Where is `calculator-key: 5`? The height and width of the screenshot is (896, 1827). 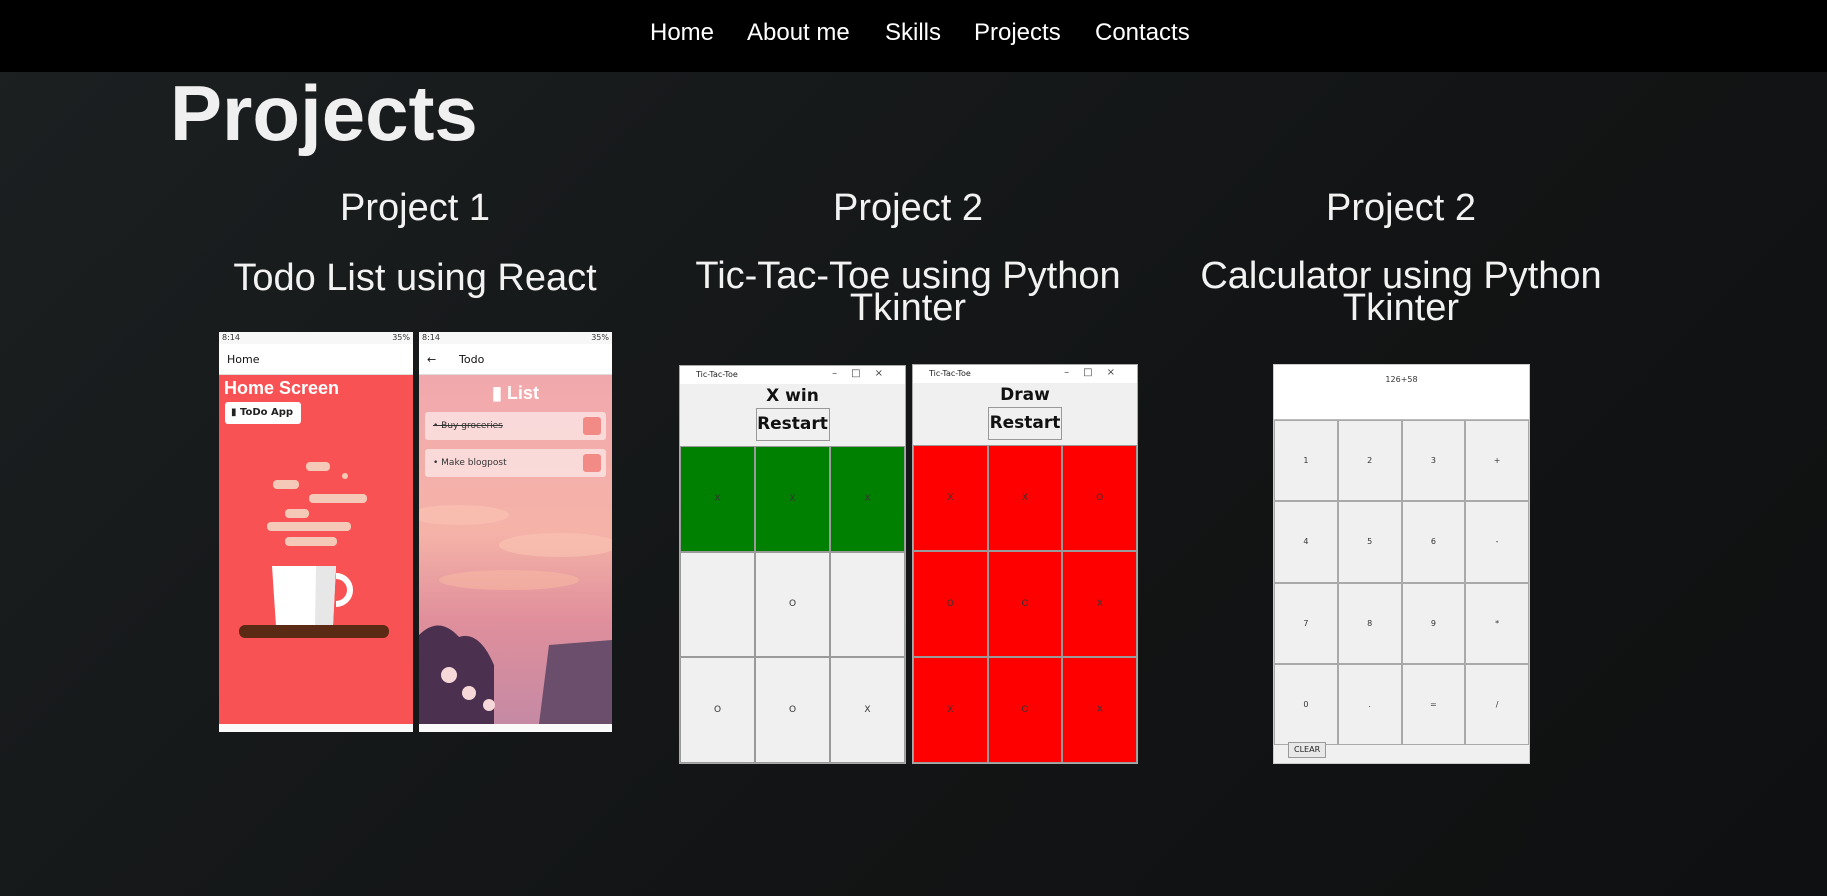 calculator-key: 5 is located at coordinates (1369, 542).